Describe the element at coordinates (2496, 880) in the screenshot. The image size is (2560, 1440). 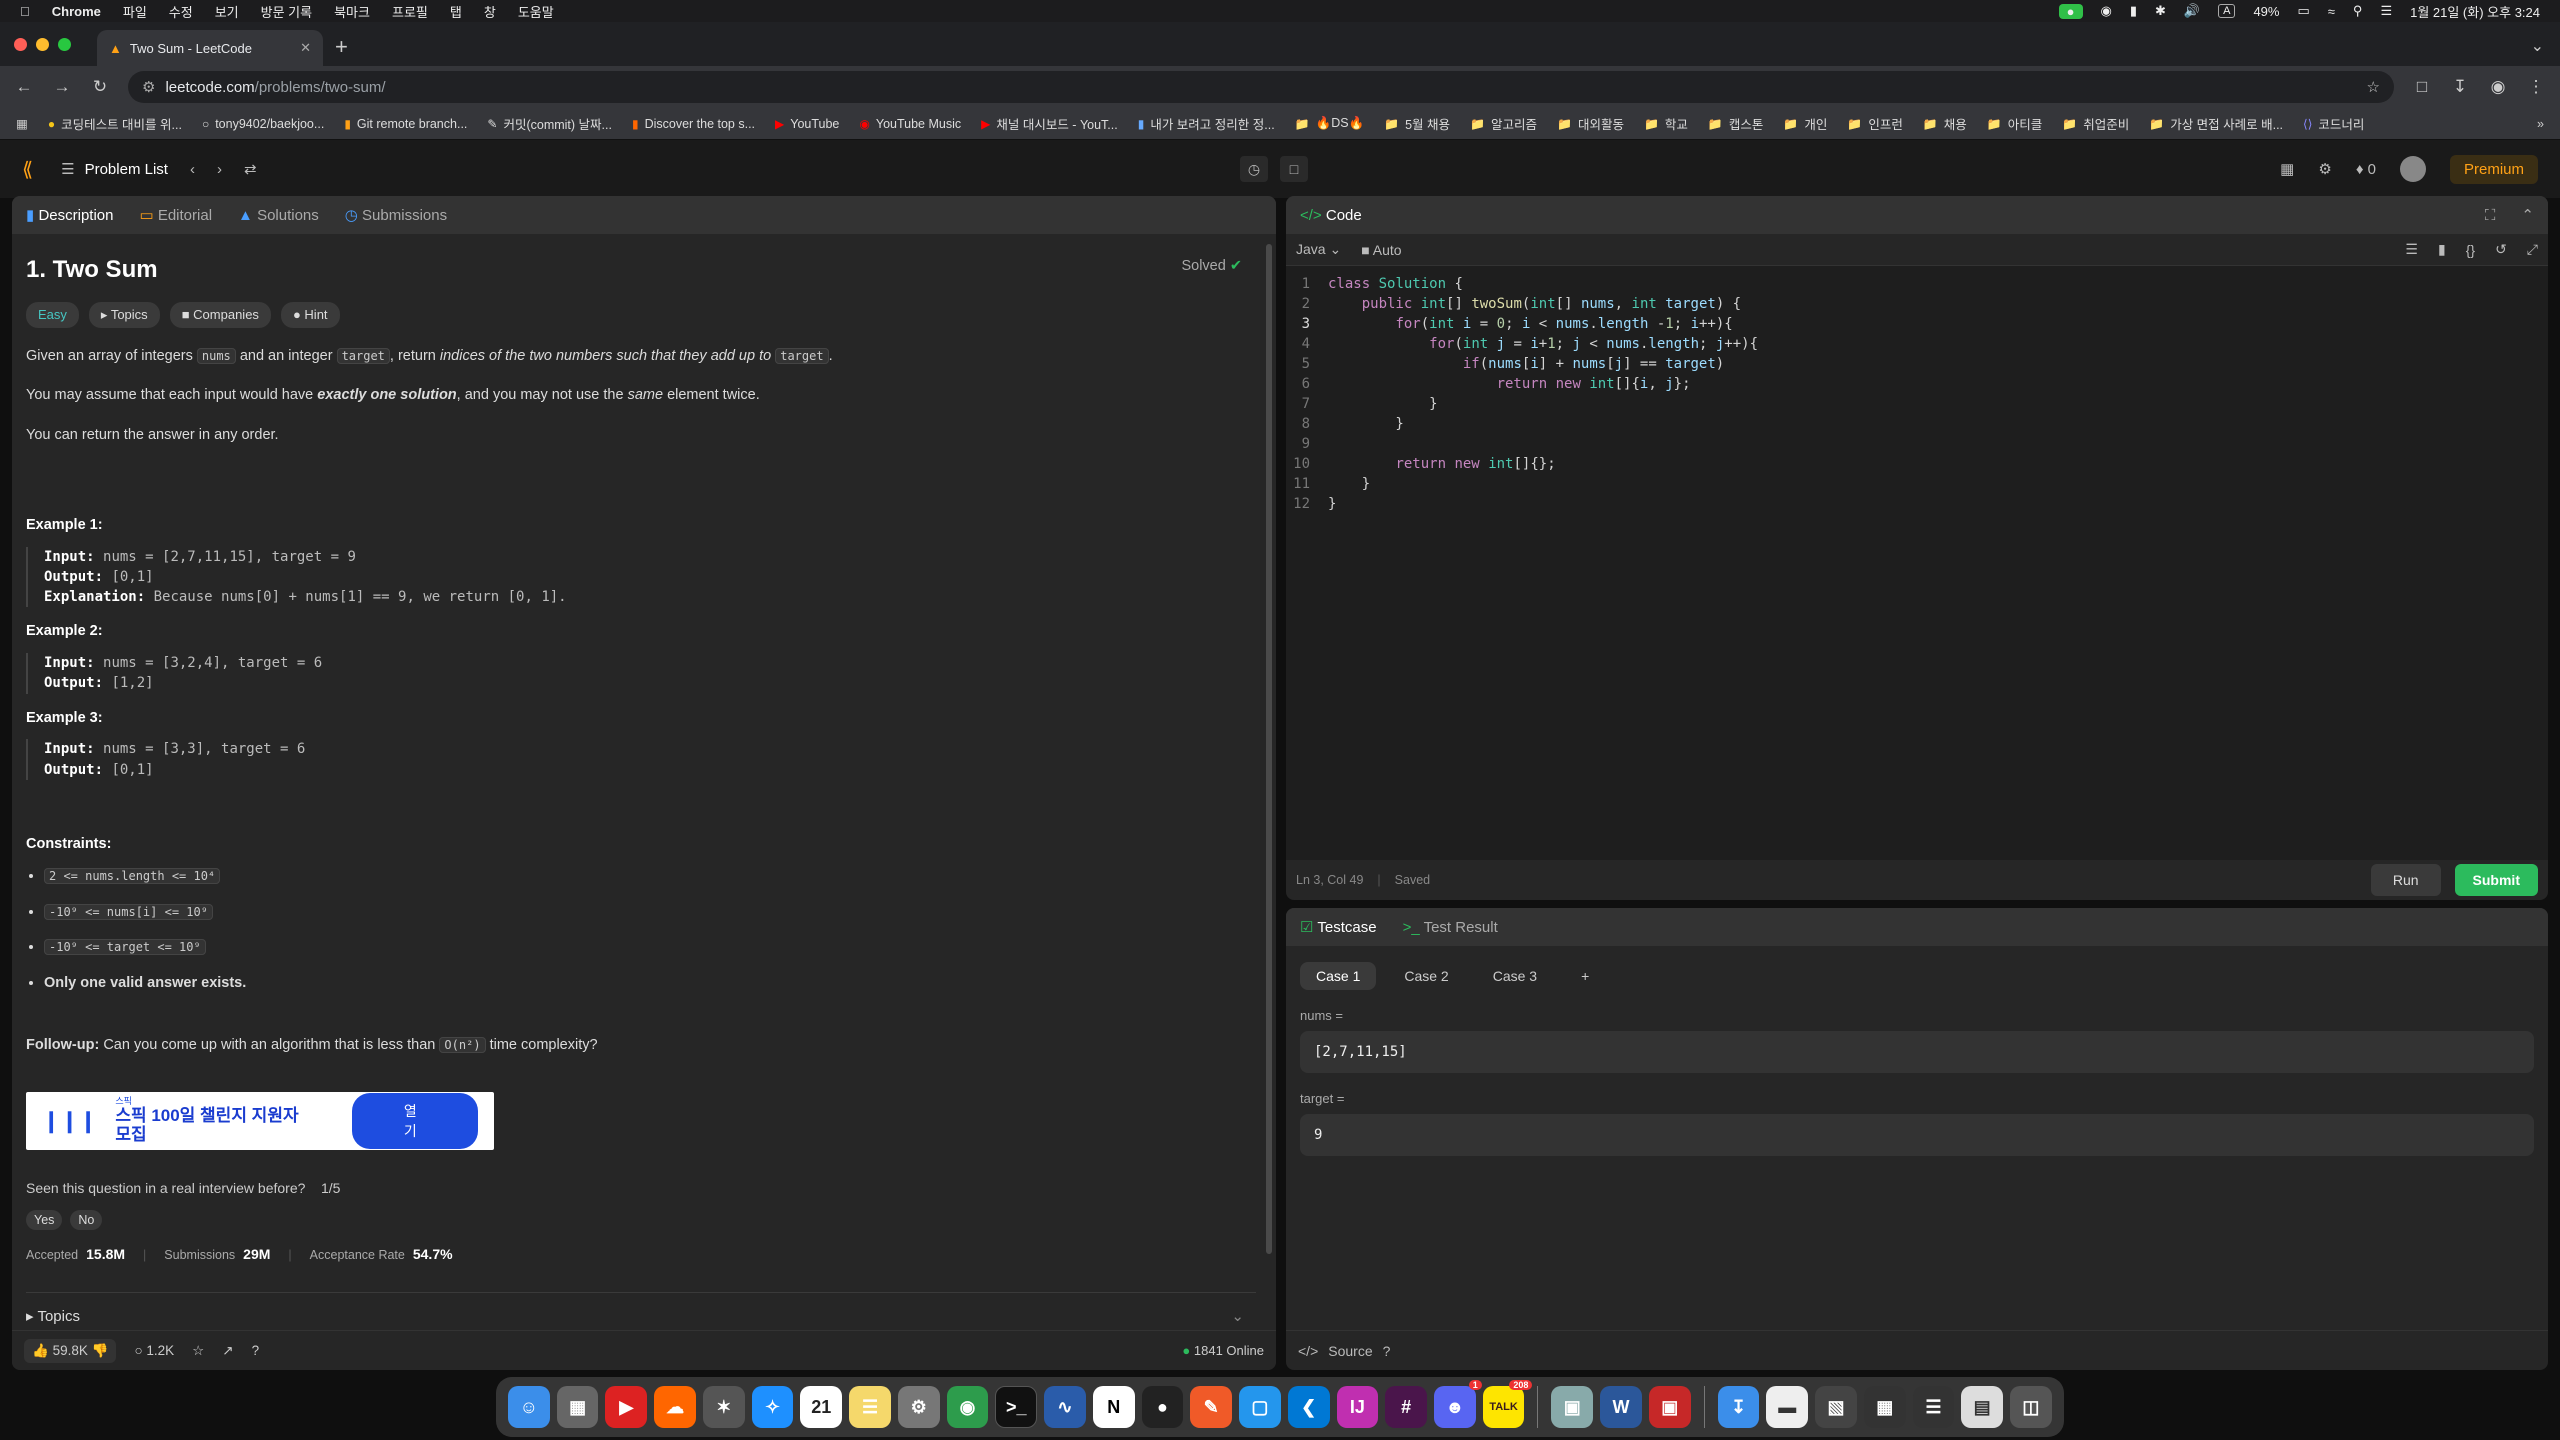
I see `submit-button: Submit` at that location.